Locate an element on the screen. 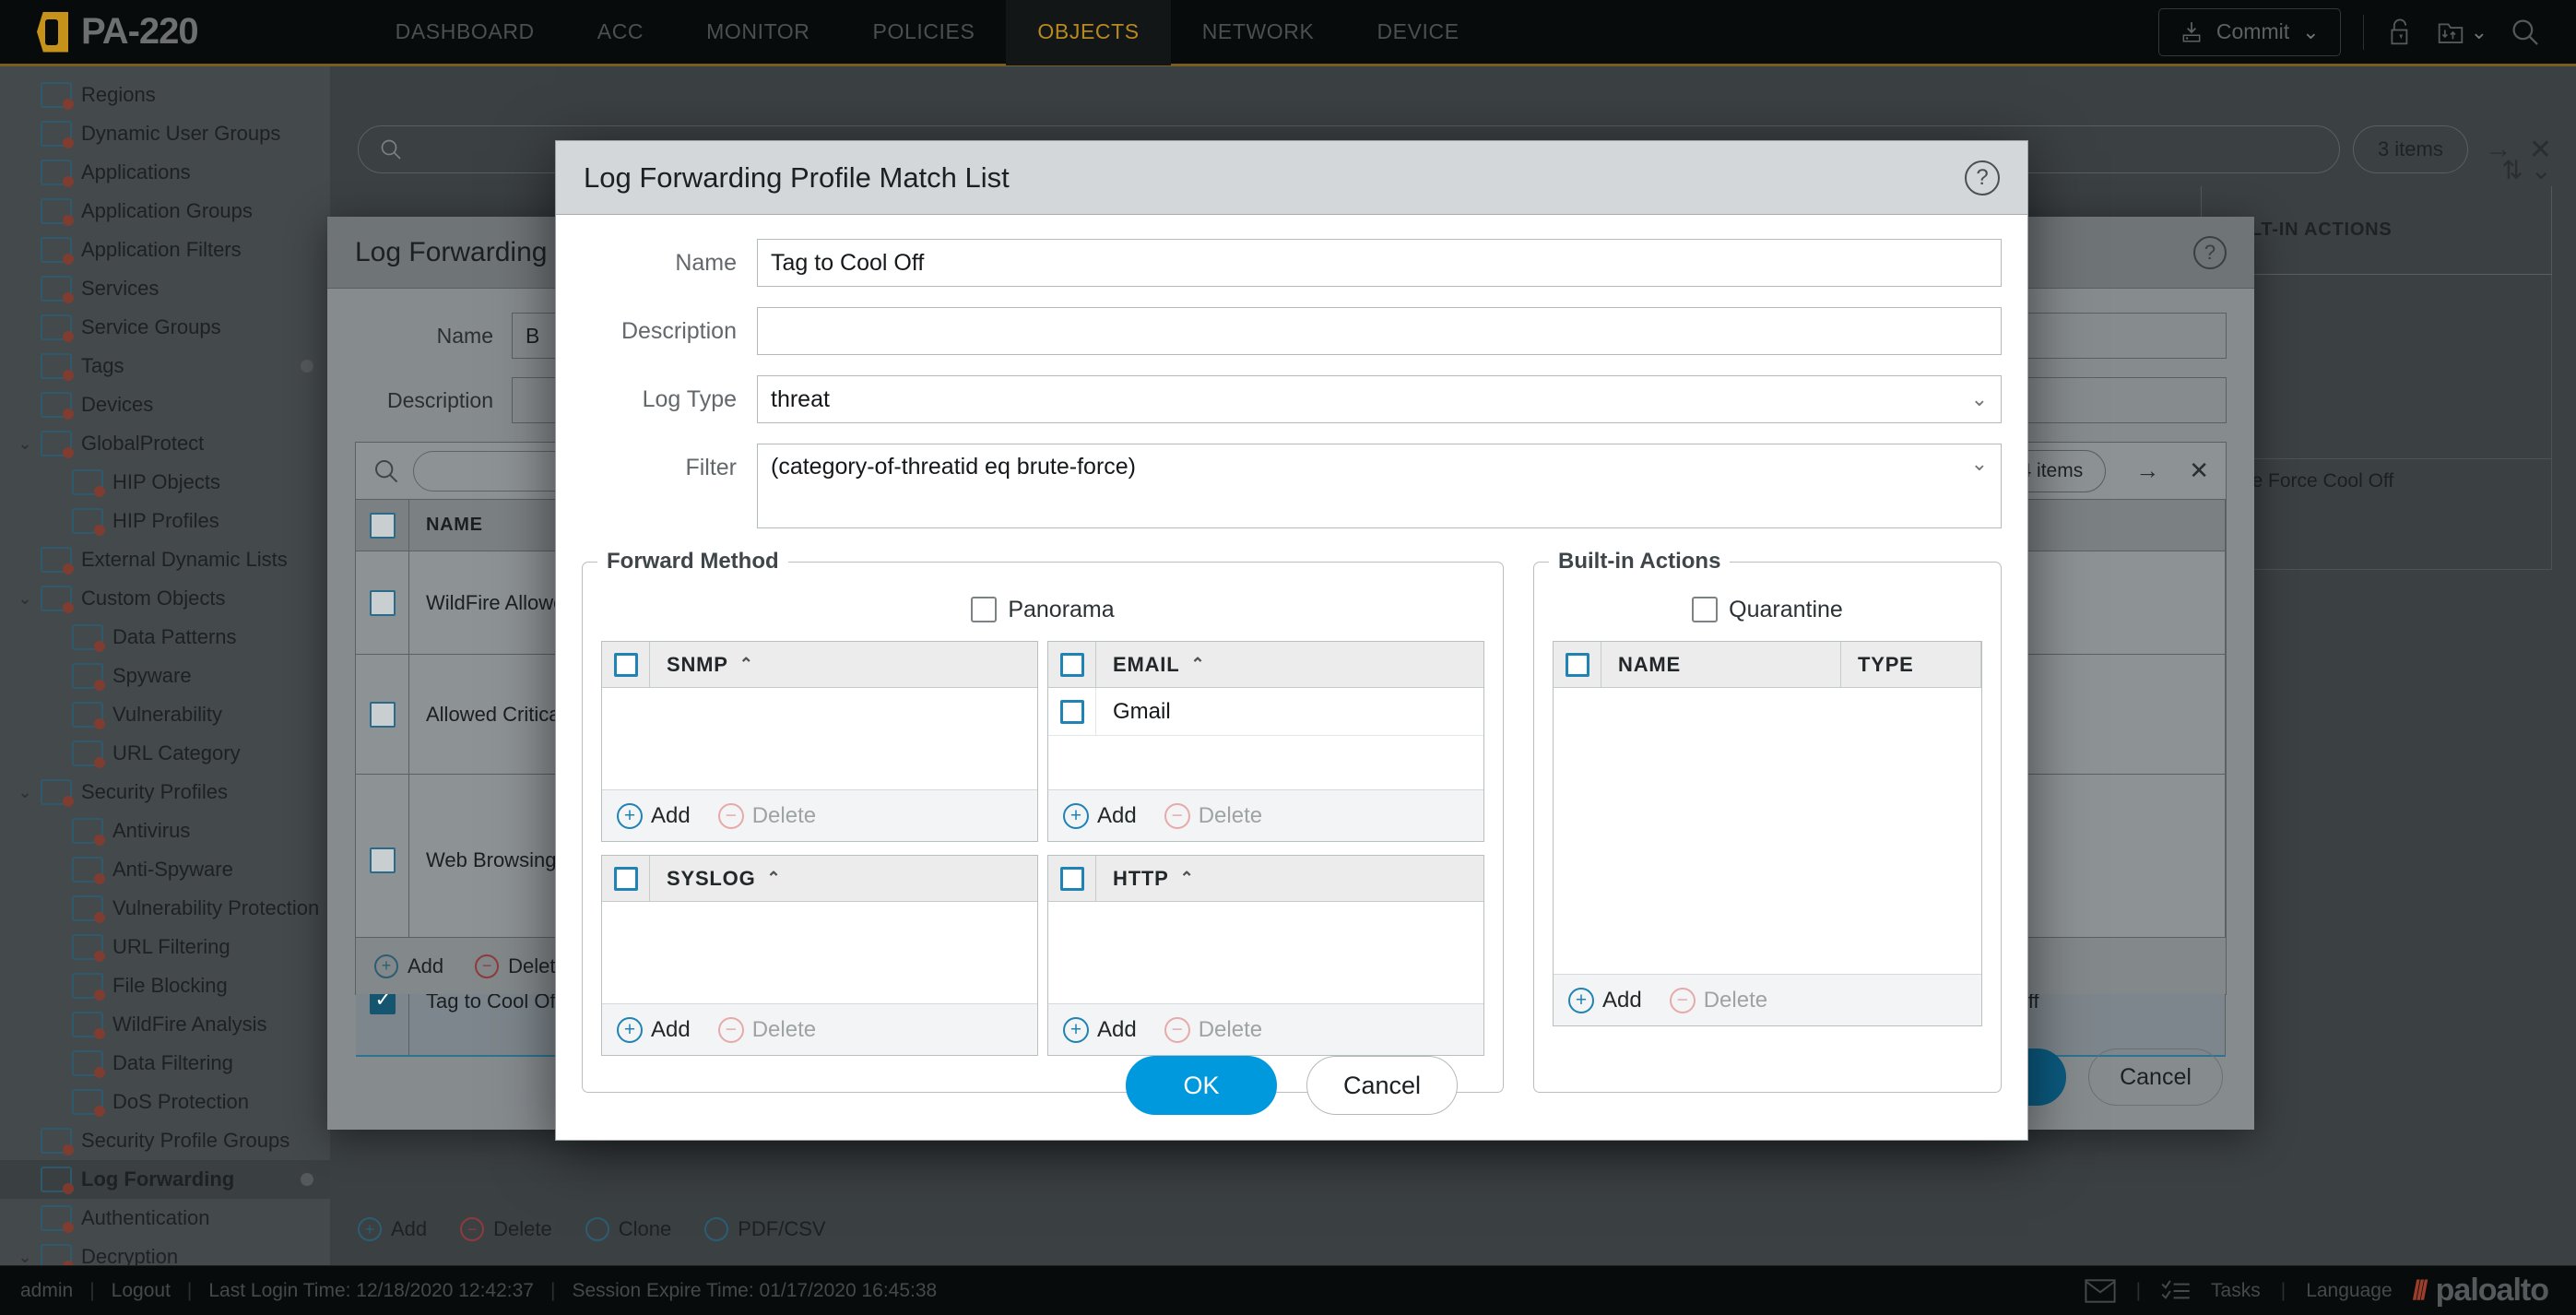  page-toolbar-add-button: + Add is located at coordinates (392, 1229).